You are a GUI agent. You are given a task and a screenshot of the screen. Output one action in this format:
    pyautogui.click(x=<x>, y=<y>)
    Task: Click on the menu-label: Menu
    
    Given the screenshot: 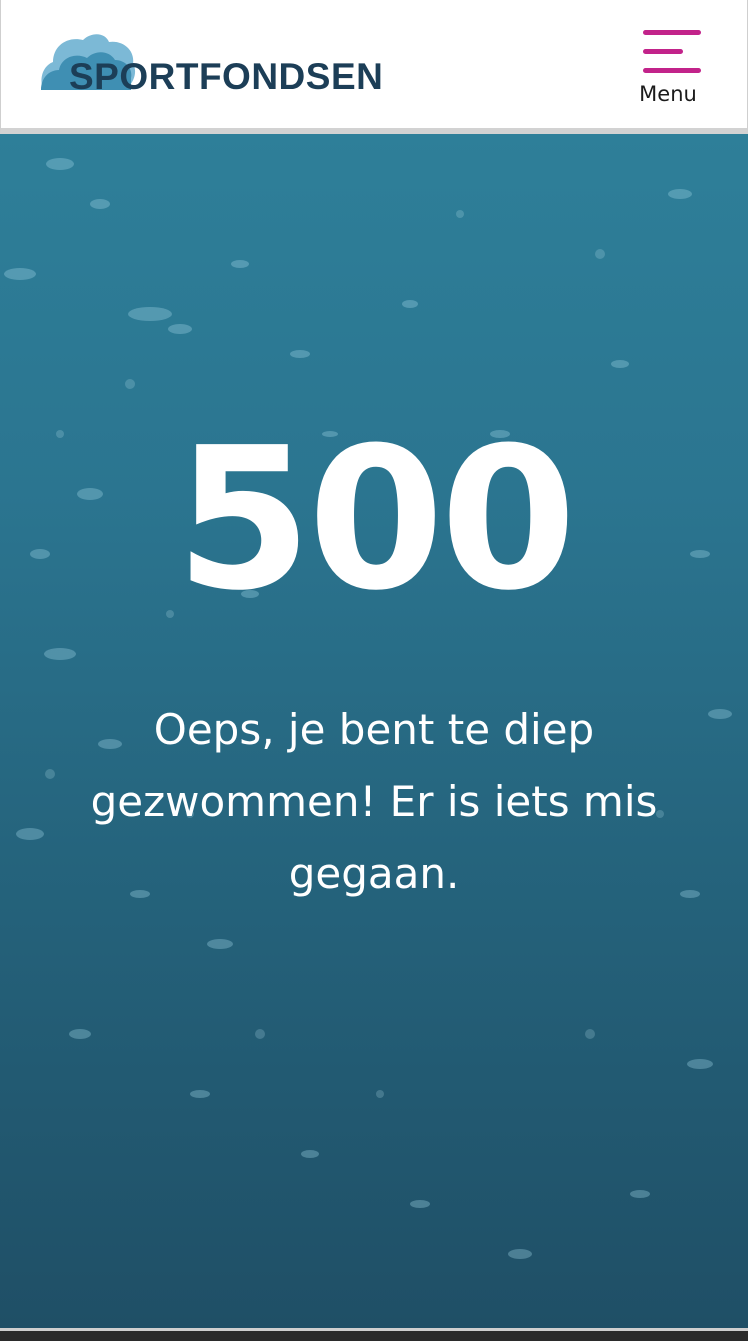 What is the action you would take?
    pyautogui.click(x=668, y=94)
    